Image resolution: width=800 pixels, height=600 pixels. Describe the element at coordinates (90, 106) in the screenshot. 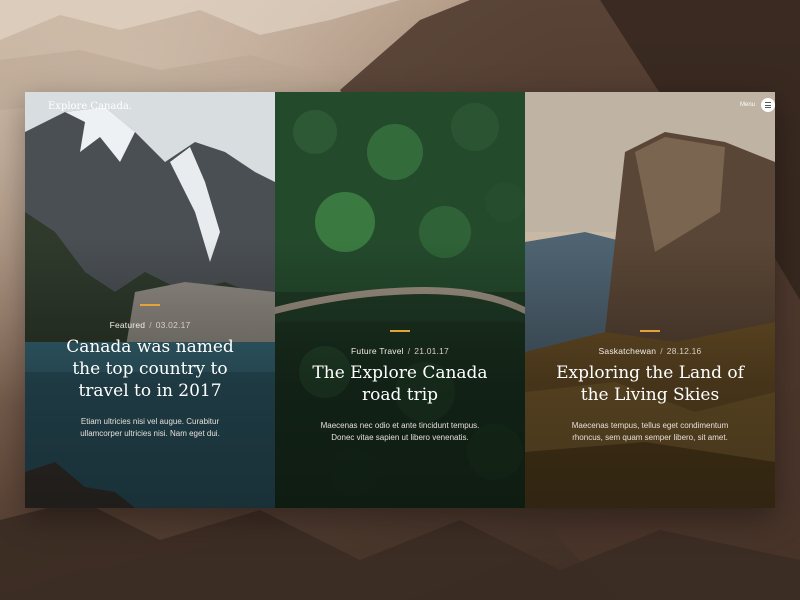

I see `brand-logo: Explore Canada.` at that location.